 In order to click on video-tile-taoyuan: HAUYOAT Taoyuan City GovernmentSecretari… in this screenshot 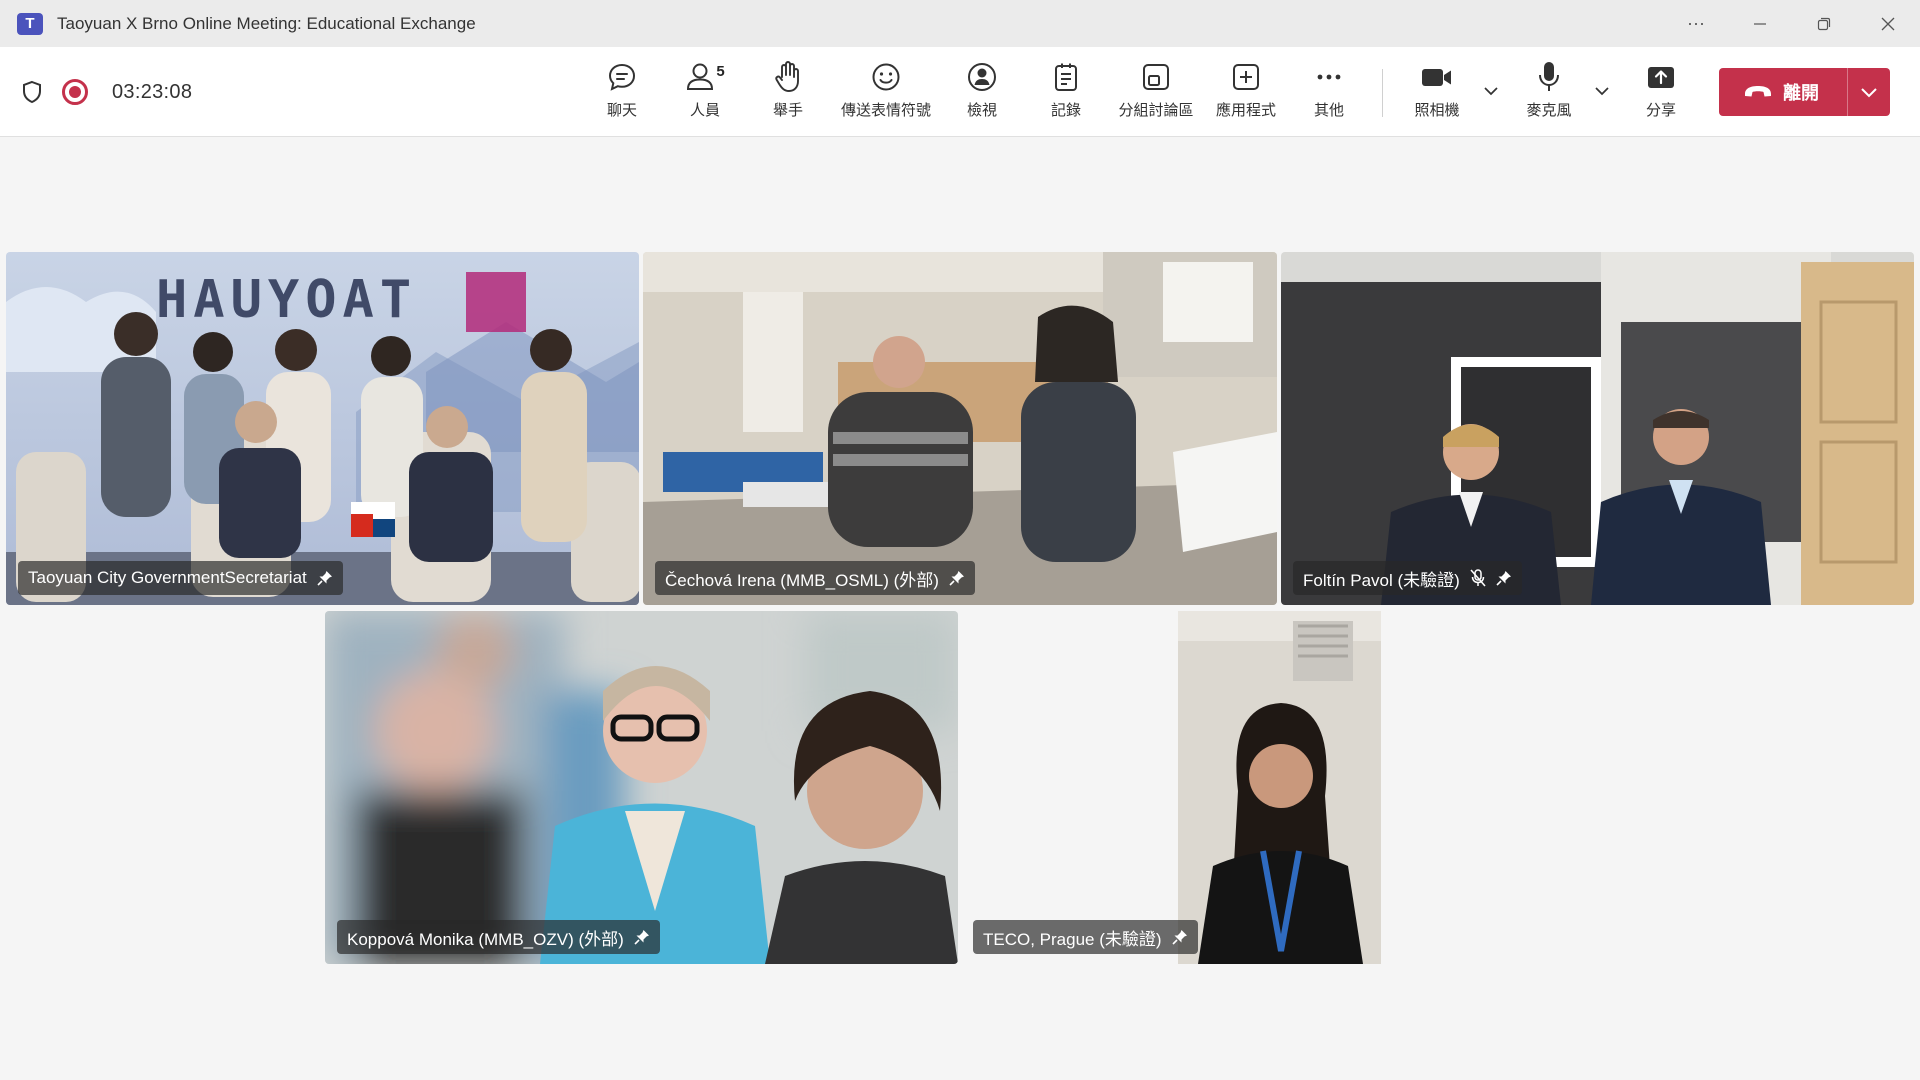, I will do `click(322, 428)`.